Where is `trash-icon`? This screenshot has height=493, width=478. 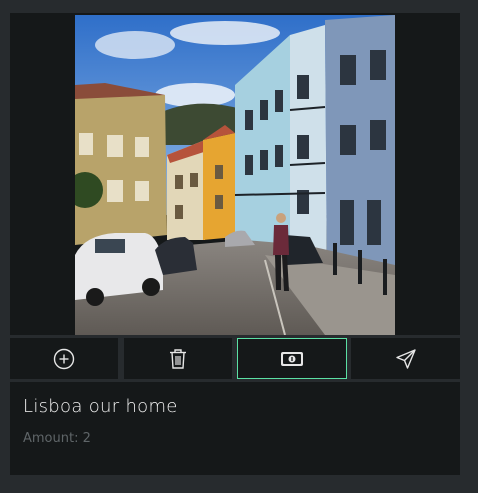
trash-icon is located at coordinates (178, 358).